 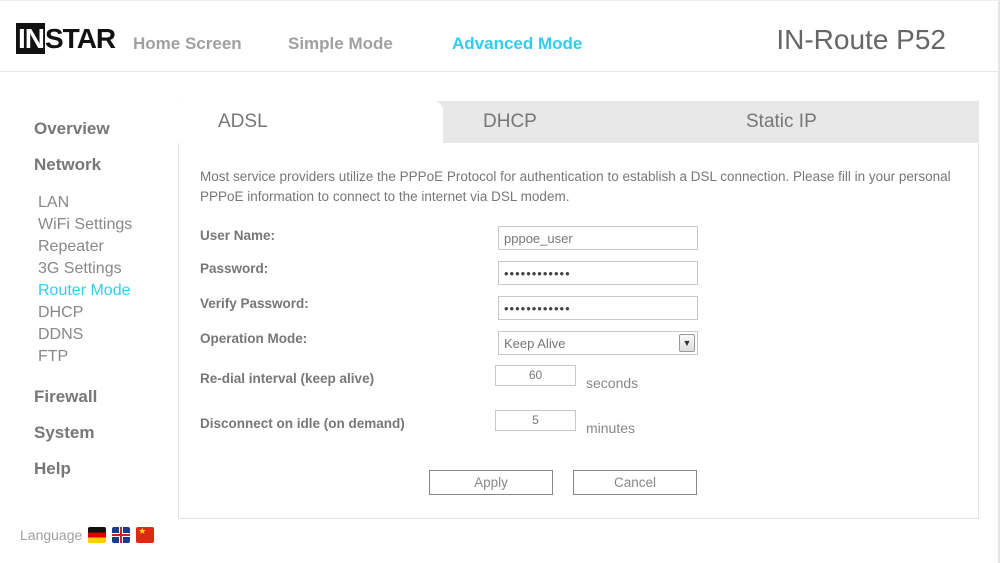 What do you see at coordinates (598, 308) in the screenshot?
I see `verify-password-input` at bounding box center [598, 308].